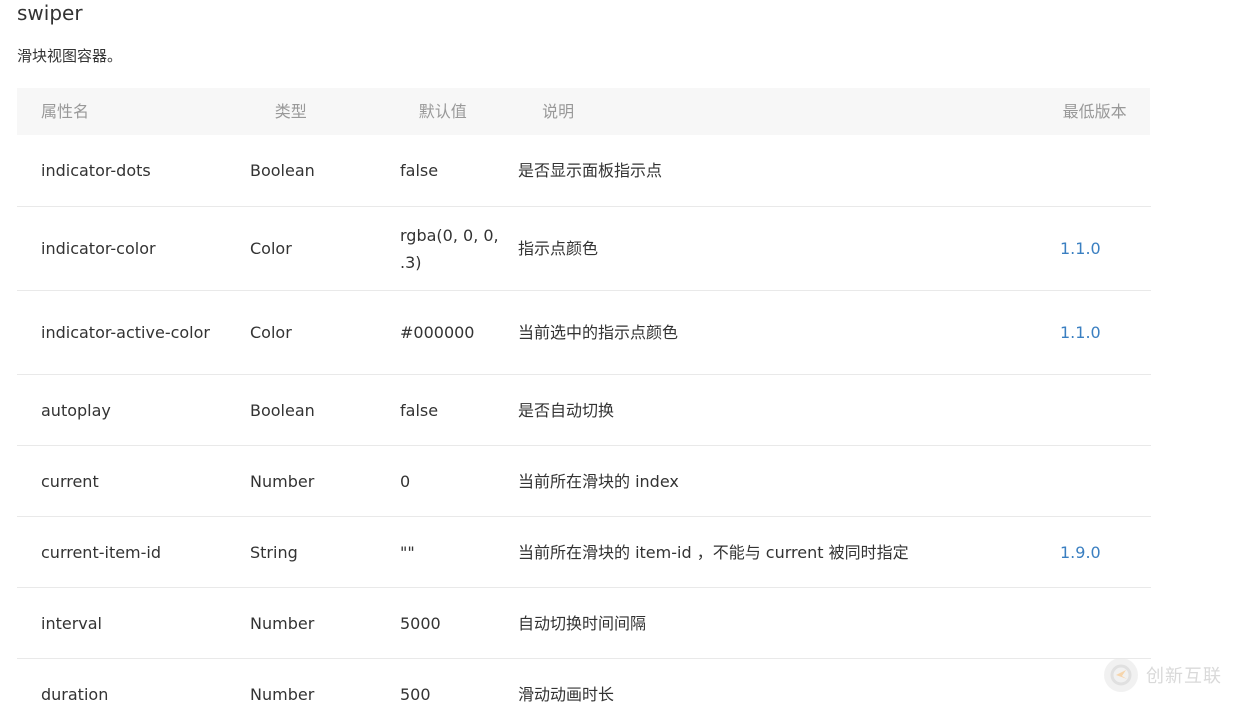 This screenshot has width=1240, height=704. Describe the element at coordinates (70, 481) in the screenshot. I see `attr-name: current` at that location.